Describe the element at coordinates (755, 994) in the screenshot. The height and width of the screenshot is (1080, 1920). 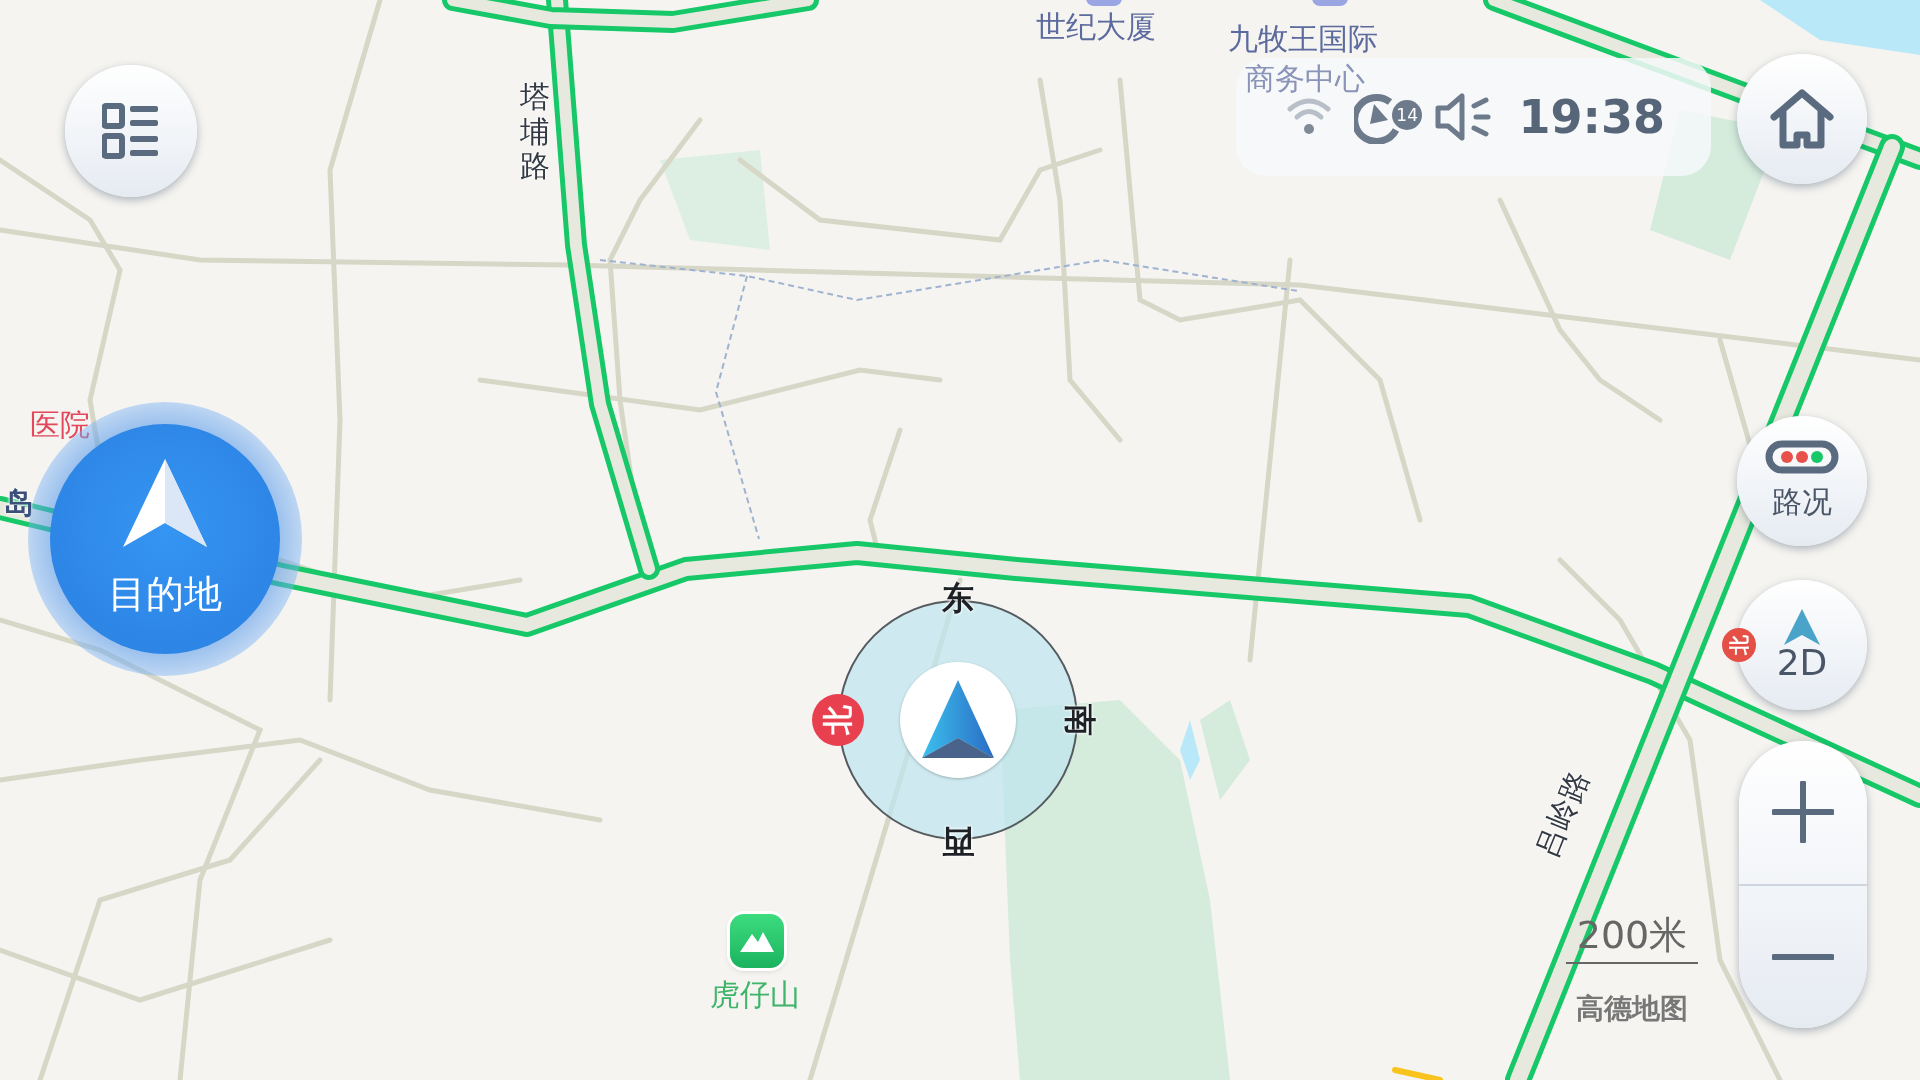
I see `place-label: 虎仔山` at that location.